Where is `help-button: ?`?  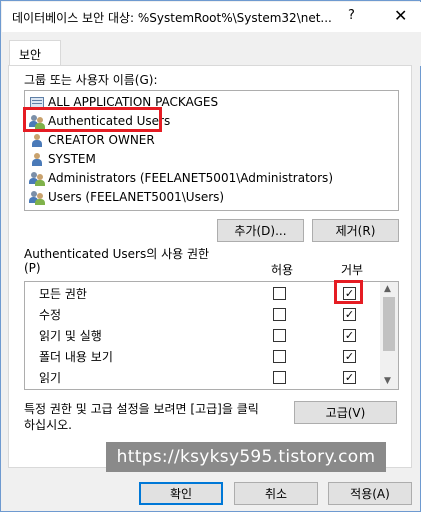
help-button: ? is located at coordinates (351, 15).